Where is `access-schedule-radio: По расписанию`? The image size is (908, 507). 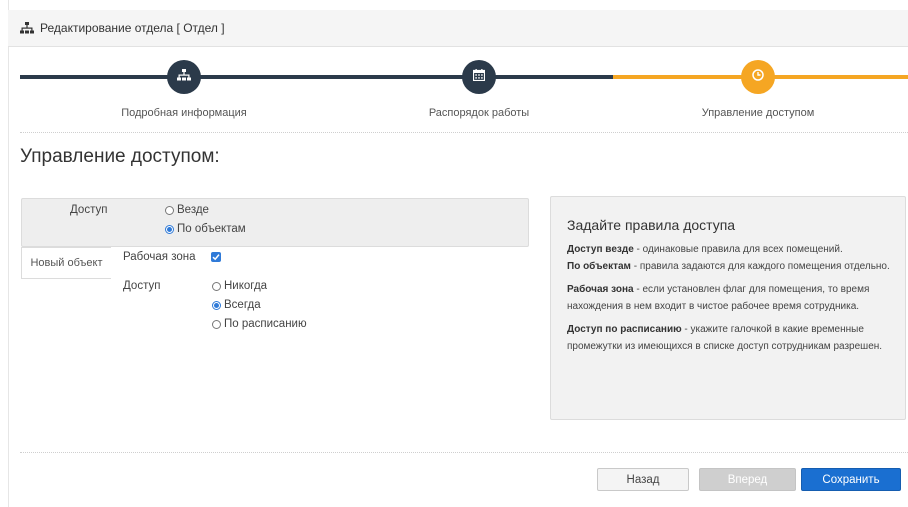 access-schedule-radio: По расписанию is located at coordinates (259, 324).